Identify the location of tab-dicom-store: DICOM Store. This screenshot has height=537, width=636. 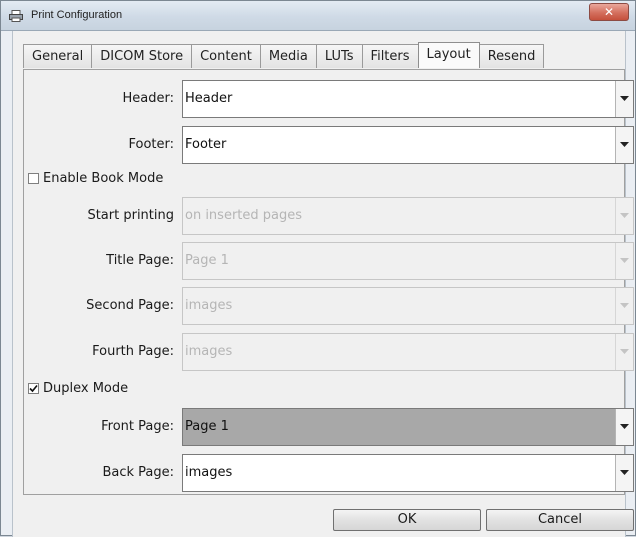
(142, 56).